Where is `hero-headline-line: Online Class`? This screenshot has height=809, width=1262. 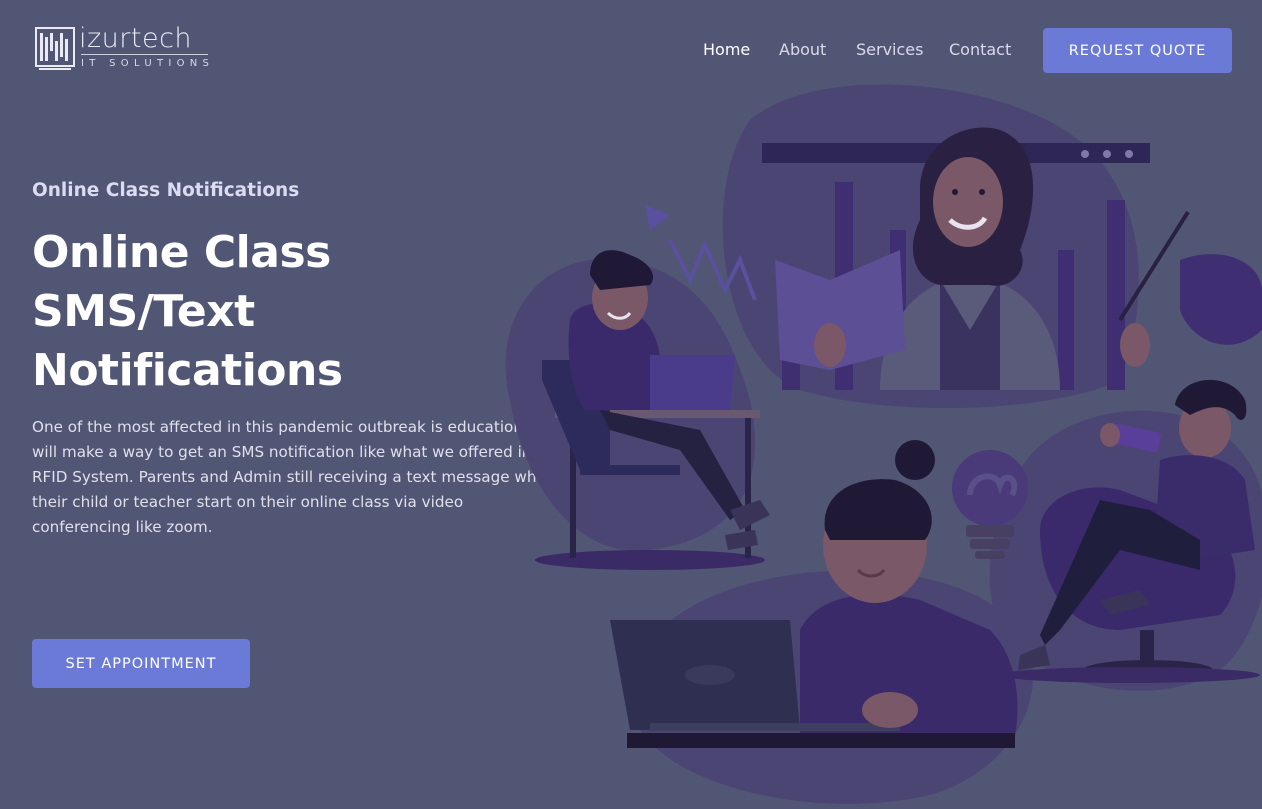
hero-headline-line: Online Class is located at coordinates (181, 252).